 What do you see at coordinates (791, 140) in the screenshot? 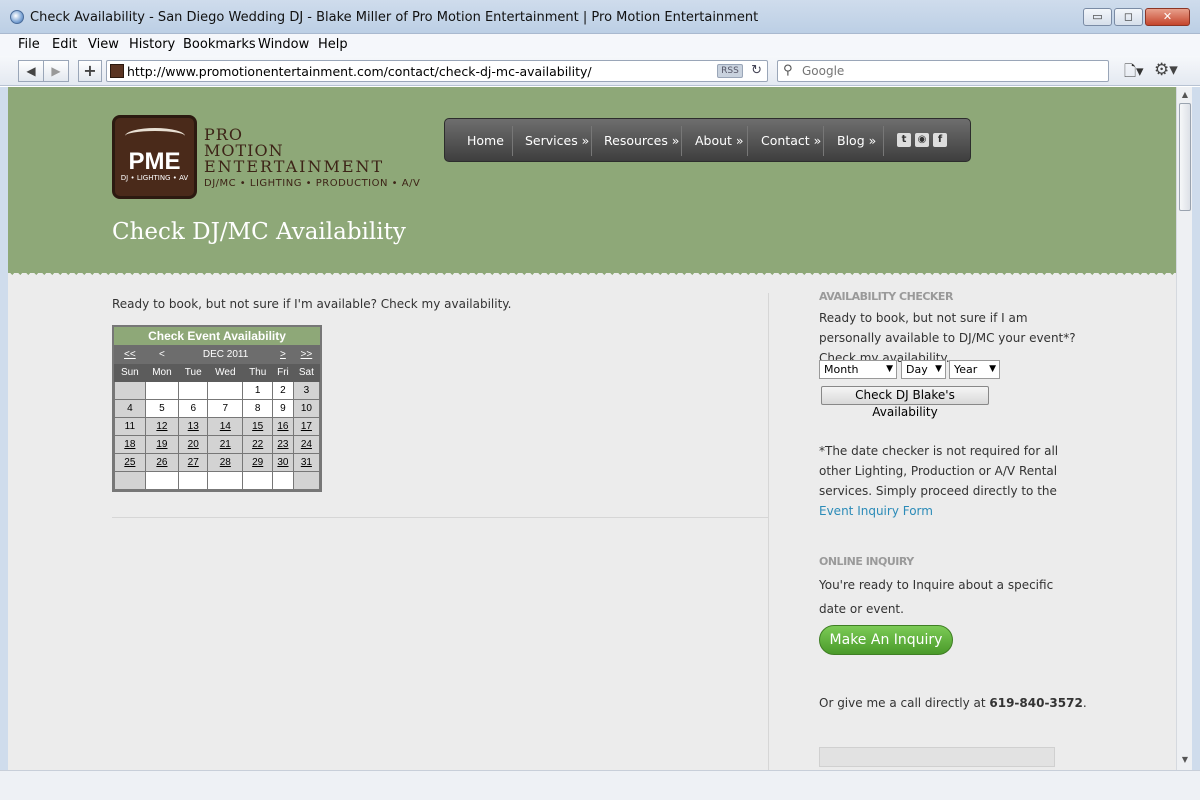
I see `nav-contact: Contact »` at bounding box center [791, 140].